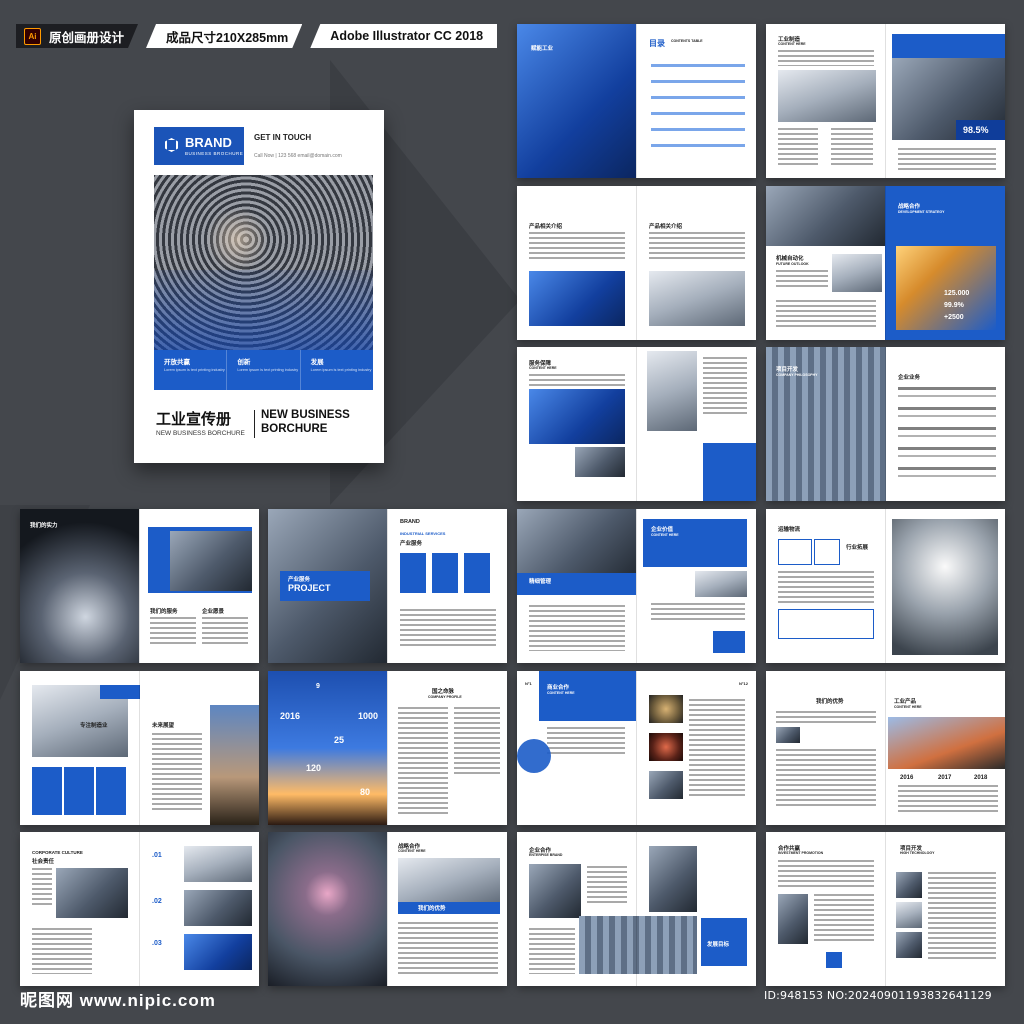 This screenshot has height=1024, width=1024. What do you see at coordinates (318, 686) in the screenshot?
I see `stat-value: 9` at bounding box center [318, 686].